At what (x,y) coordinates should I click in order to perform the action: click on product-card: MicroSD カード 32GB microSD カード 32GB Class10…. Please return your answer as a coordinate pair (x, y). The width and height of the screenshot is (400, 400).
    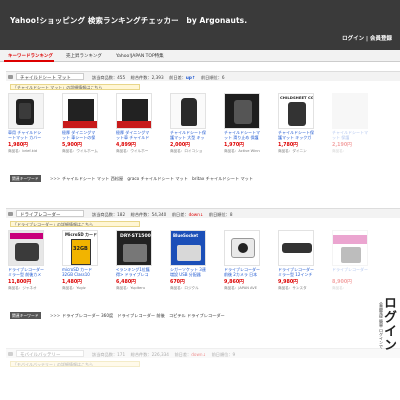
    Looking at the image, I should click on (80, 260).